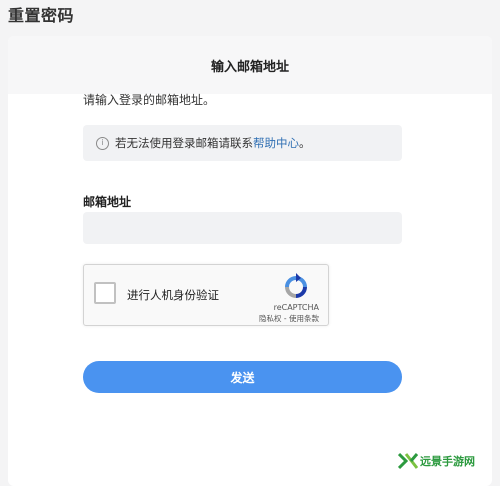 This screenshot has width=500, height=486. Describe the element at coordinates (242, 228) in the screenshot. I see `email-input` at that location.